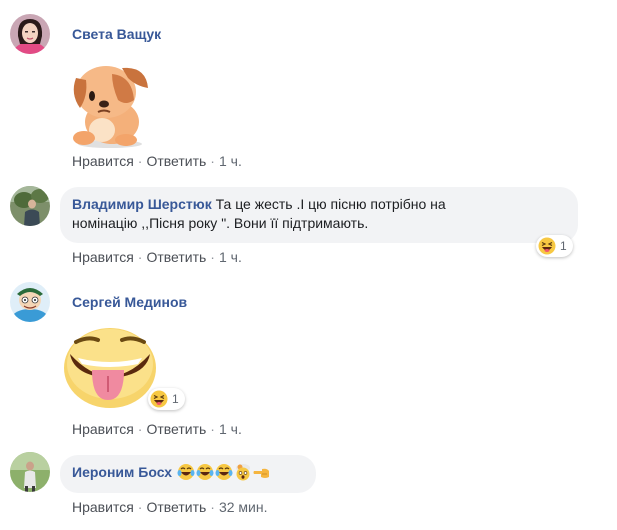  I want to click on comment-author: Владимир Шерстюк, so click(142, 204).